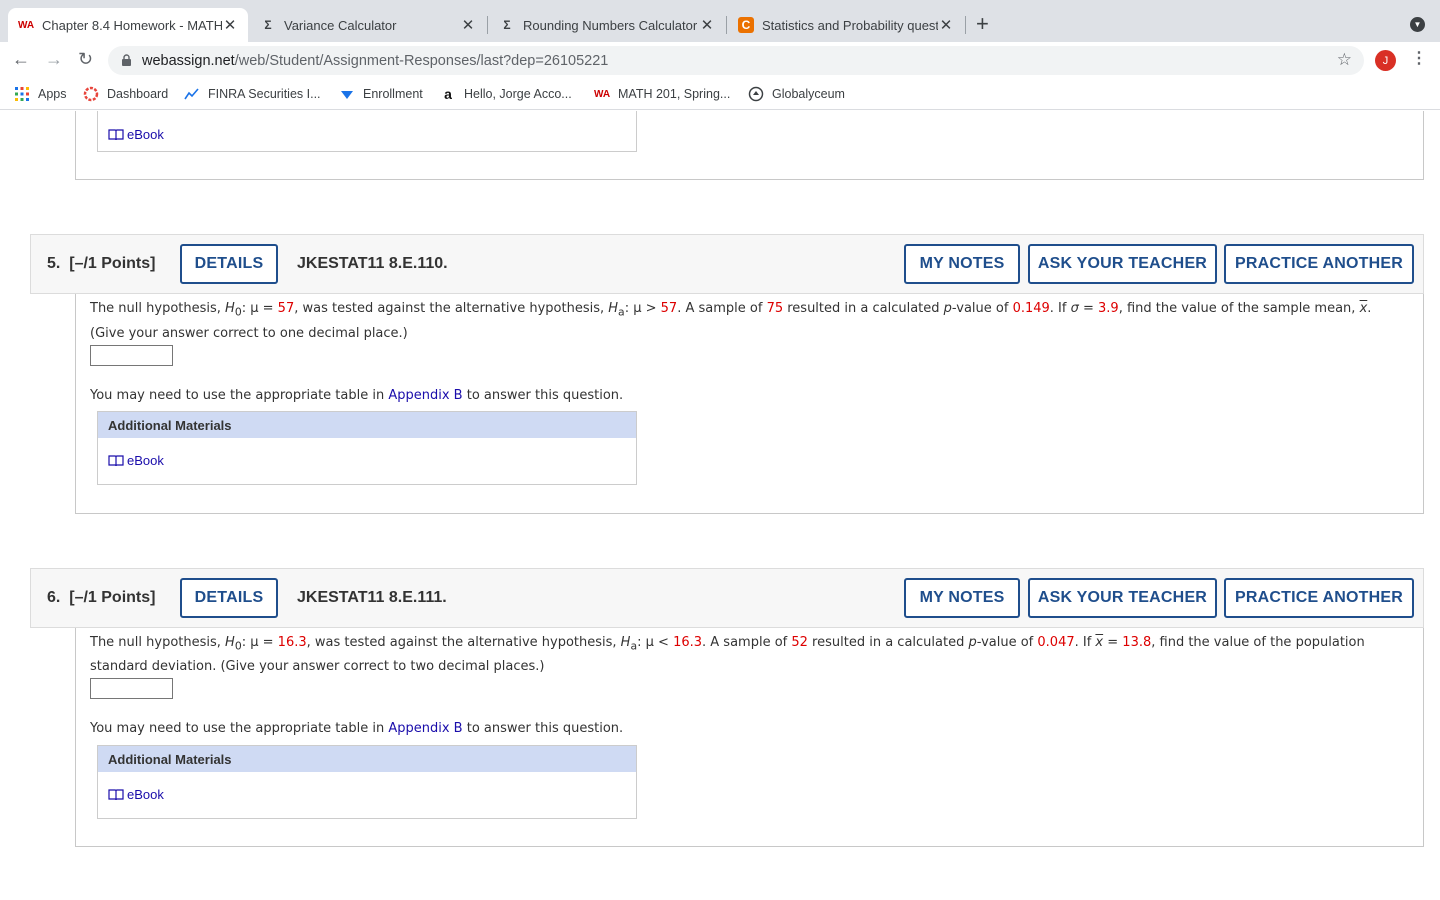 The width and height of the screenshot is (1440, 900). I want to click on bookmark-enrollment: Enrollment, so click(381, 94).